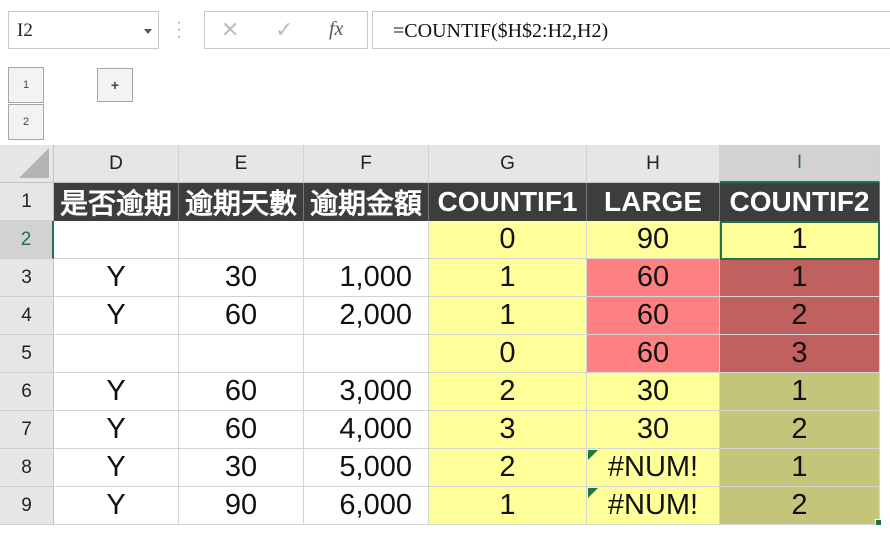 This screenshot has height=534, width=890. What do you see at coordinates (116, 278) in the screenshot?
I see `cell-d3: Y` at bounding box center [116, 278].